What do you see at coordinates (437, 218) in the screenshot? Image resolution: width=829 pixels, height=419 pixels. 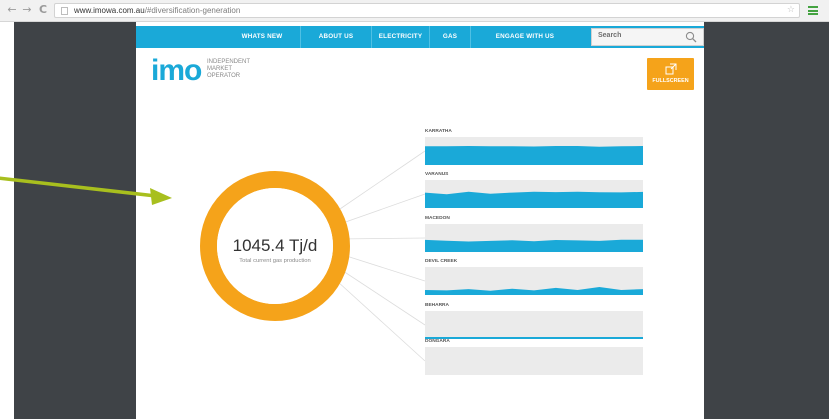 I see `producer-label: MACEDON` at bounding box center [437, 218].